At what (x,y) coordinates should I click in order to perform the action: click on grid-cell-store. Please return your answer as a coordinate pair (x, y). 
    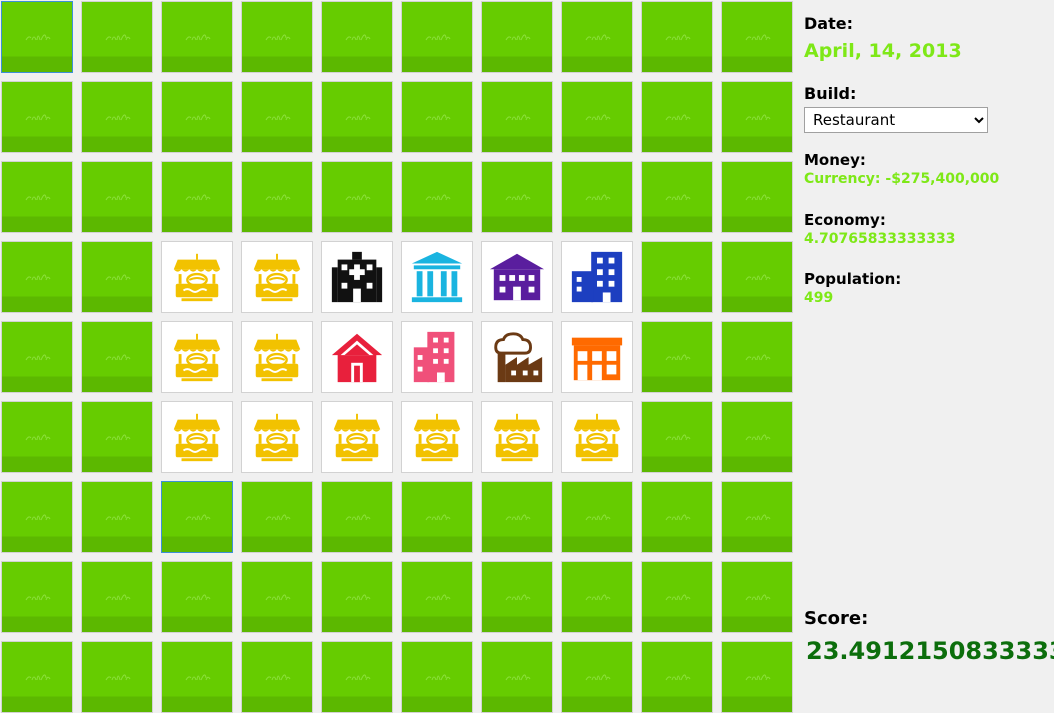
    Looking at the image, I should click on (600, 360).